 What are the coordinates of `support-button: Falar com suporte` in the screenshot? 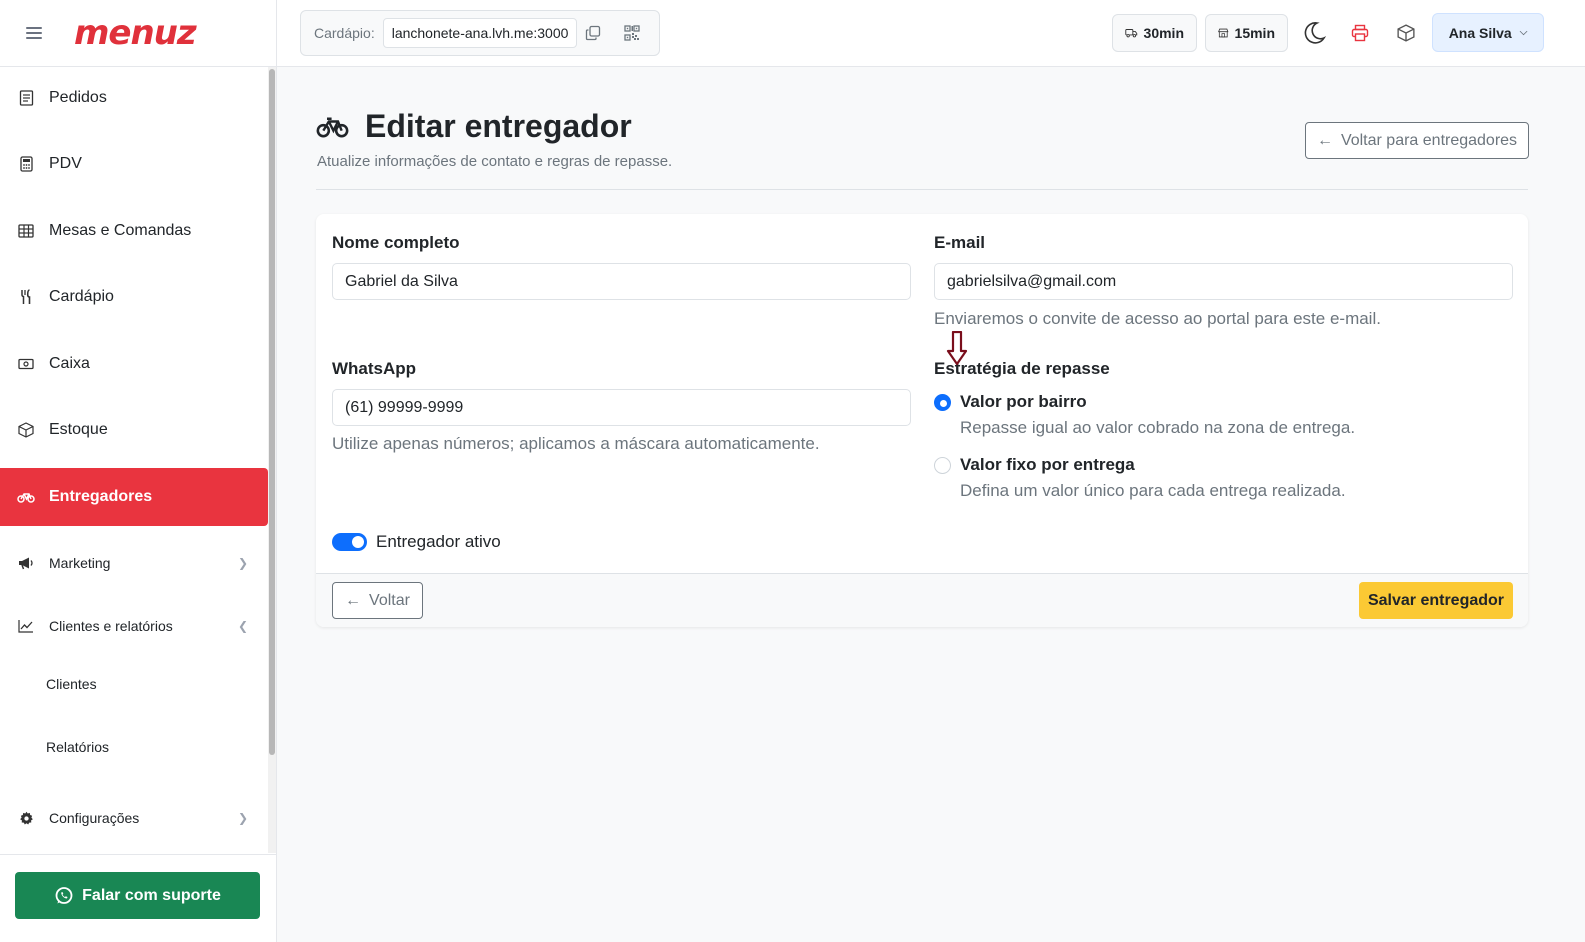 It's located at (137, 895).